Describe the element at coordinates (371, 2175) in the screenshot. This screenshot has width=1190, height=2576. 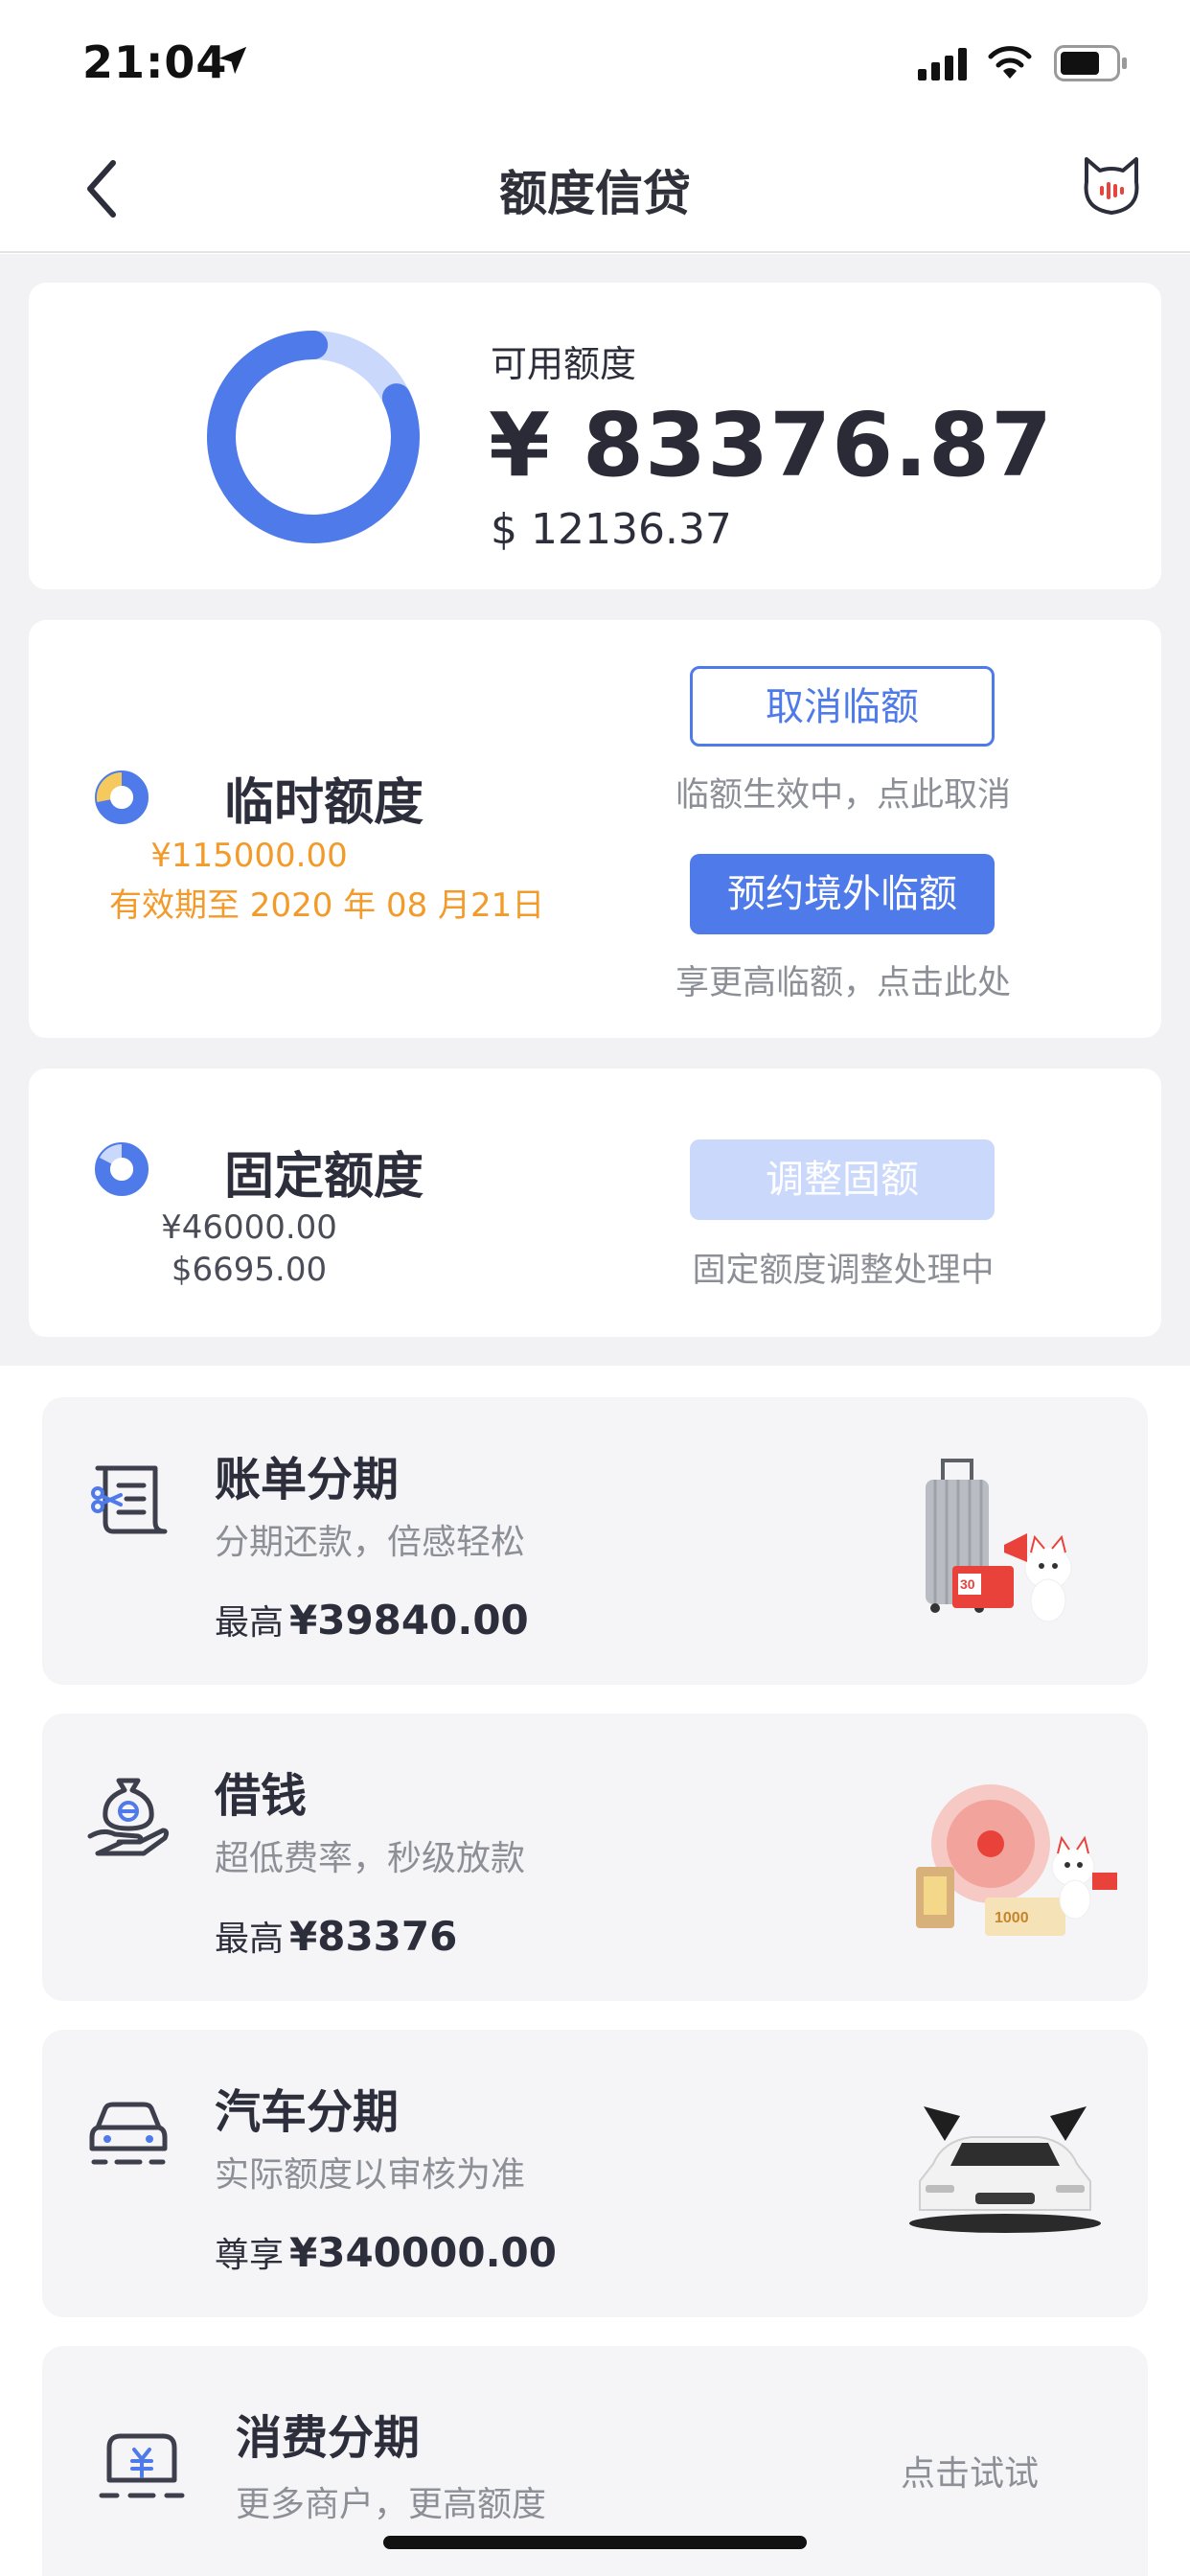
I see `car-installment-subtitle: 实际额度以审核为准` at that location.